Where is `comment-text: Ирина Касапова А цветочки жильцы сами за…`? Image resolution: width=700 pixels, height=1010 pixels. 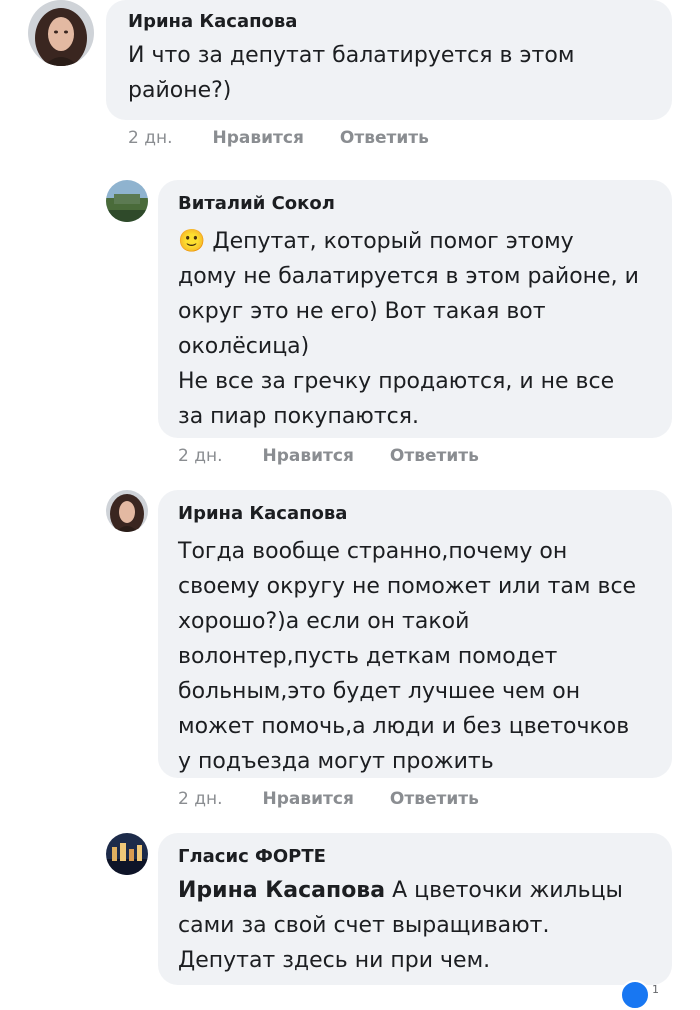 comment-text: Ирина Касапова А цветочки жильцы сами за… is located at coordinates (416, 925).